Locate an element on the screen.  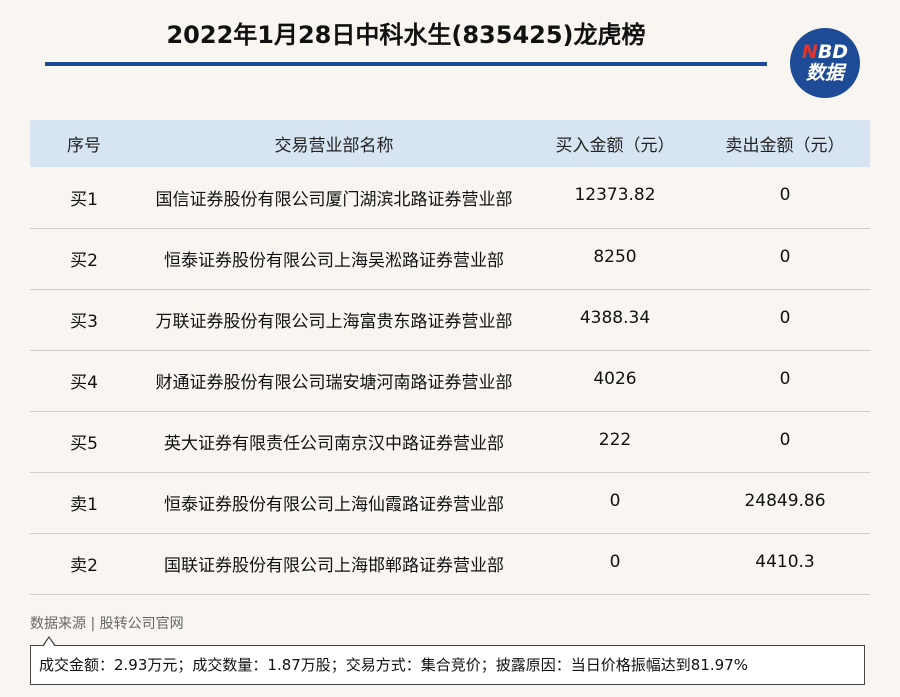
table-header-row: 序号 交易营业部名称 买入金额（元） 卖出金额（元） is located at coordinates (450, 143).